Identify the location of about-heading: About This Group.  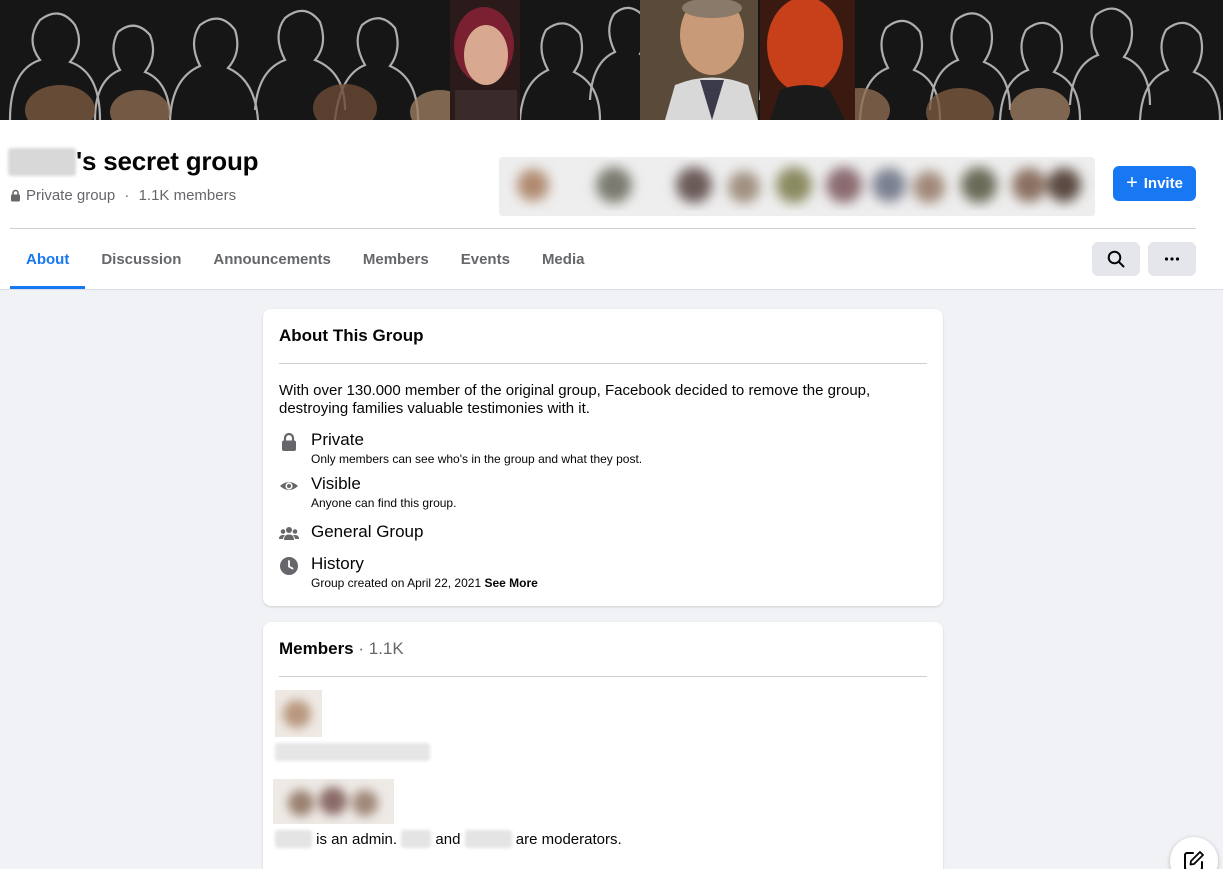
(351, 335).